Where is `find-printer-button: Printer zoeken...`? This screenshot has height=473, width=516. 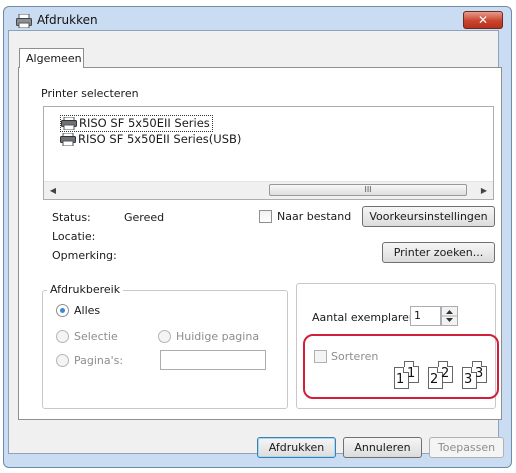 find-printer-button: Printer zoeken... is located at coordinates (438, 252).